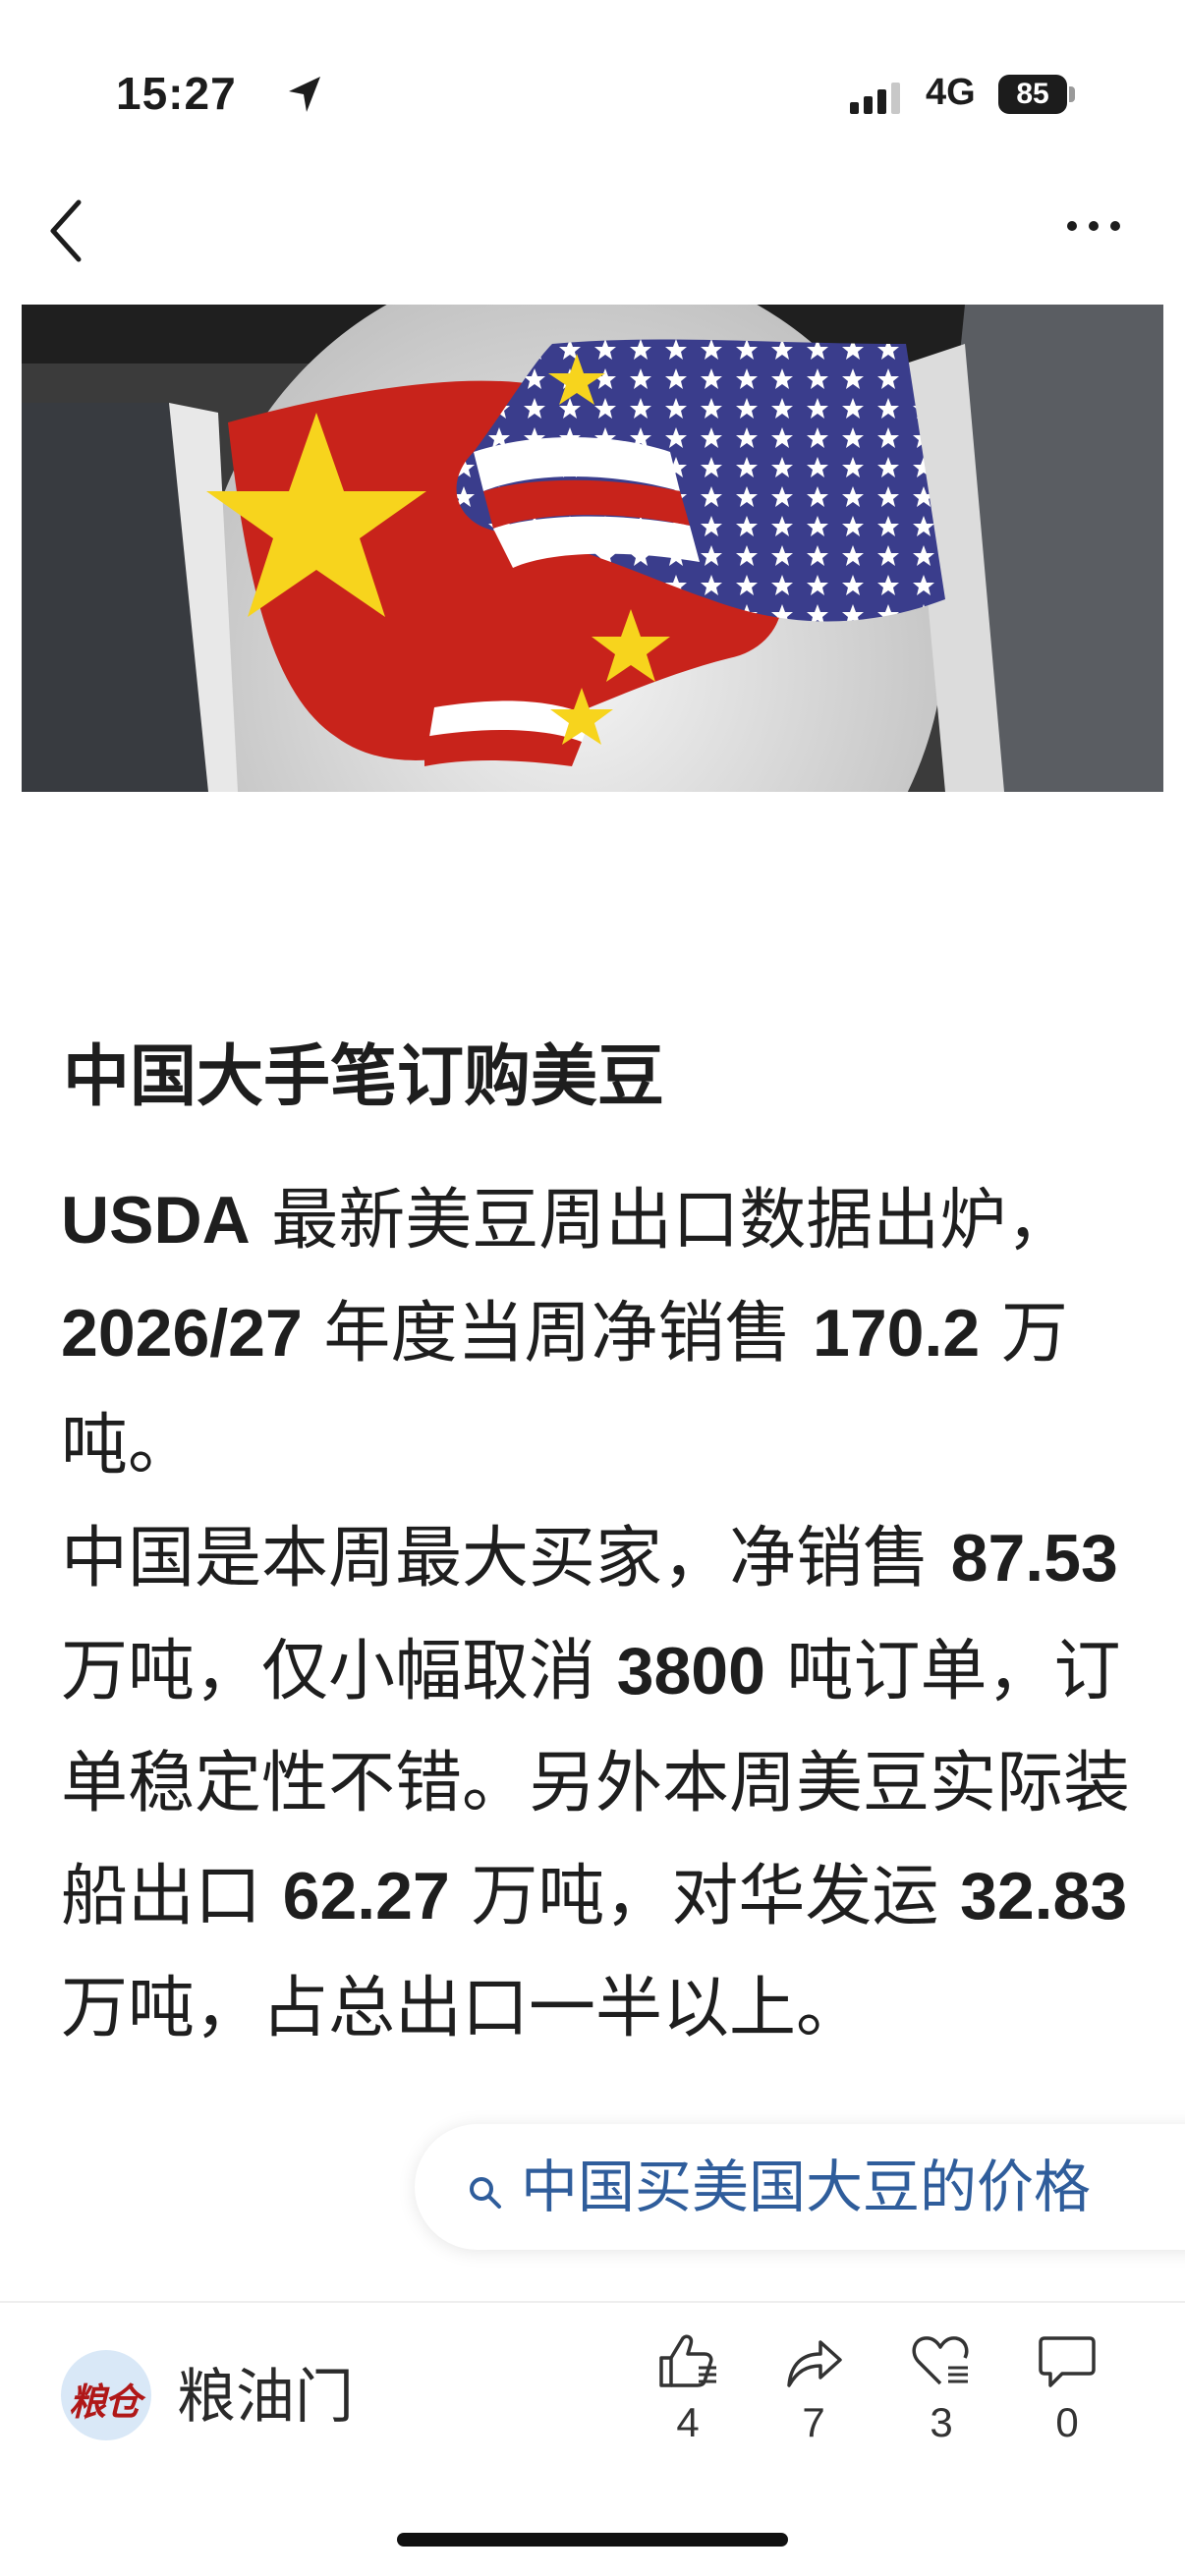  Describe the element at coordinates (1068, 2361) in the screenshot. I see `comment-icon` at that location.